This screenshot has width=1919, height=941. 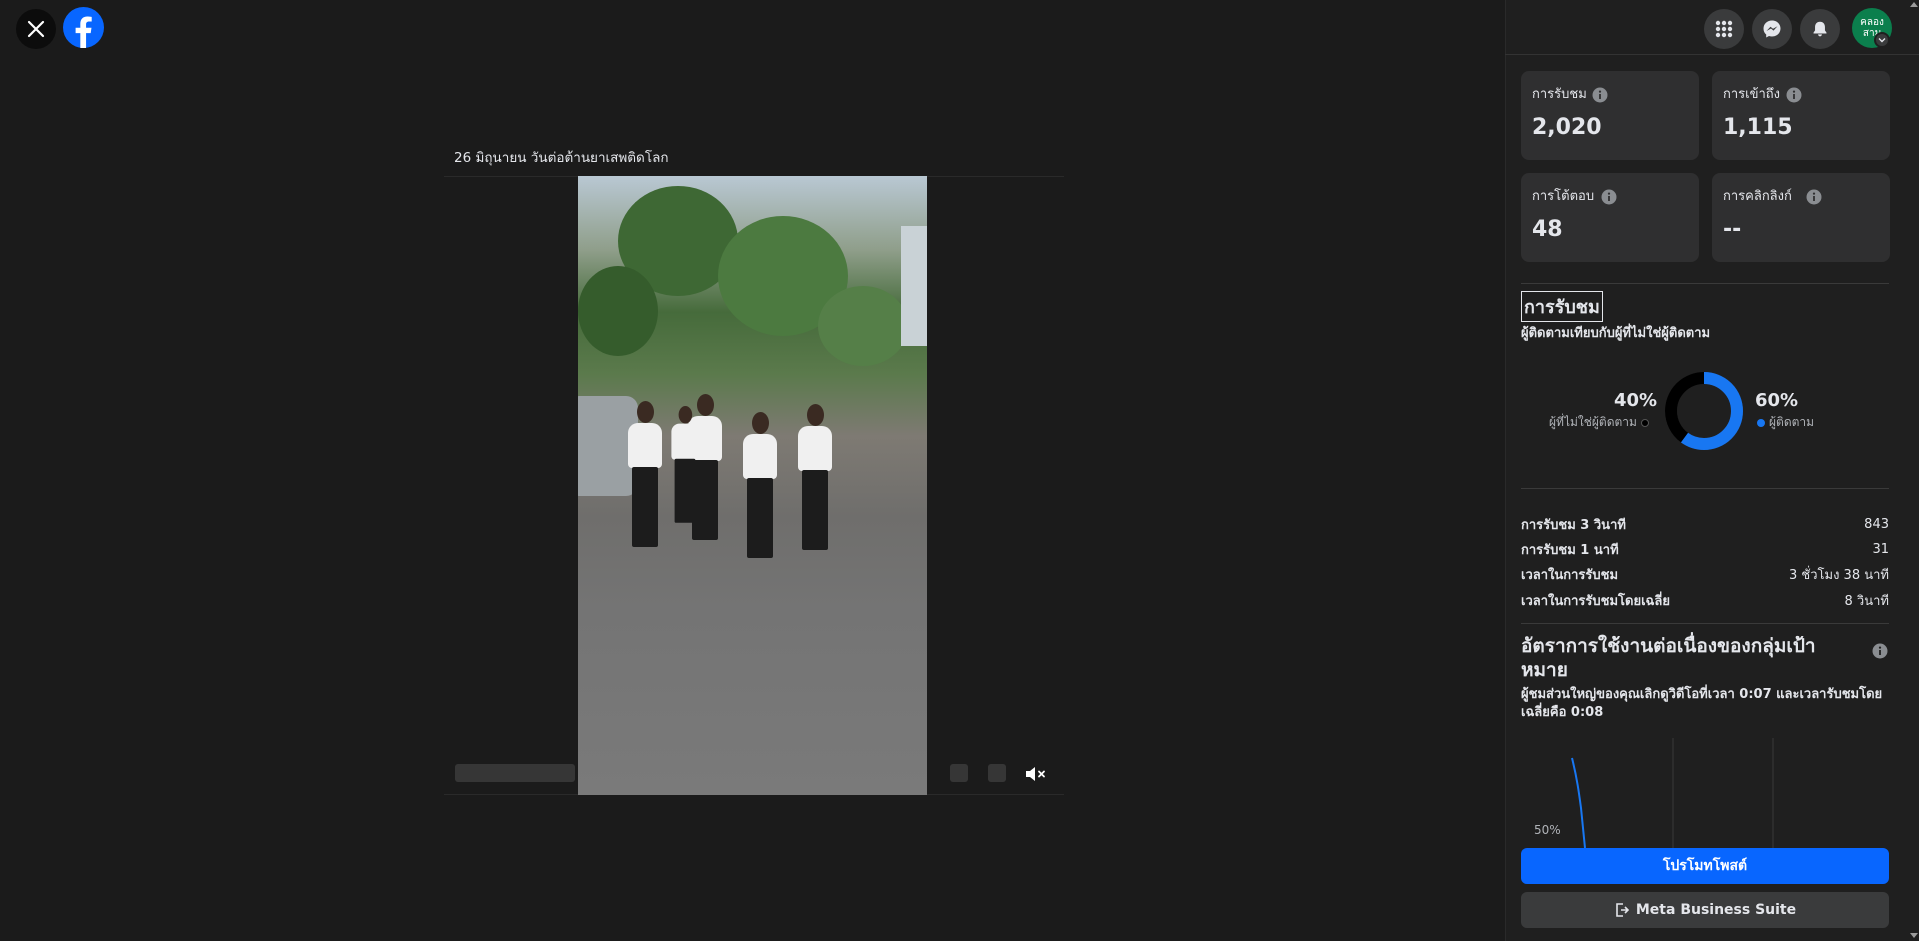 I want to click on promote-button-label: โปรโมทโพสต์, so click(x=1705, y=866).